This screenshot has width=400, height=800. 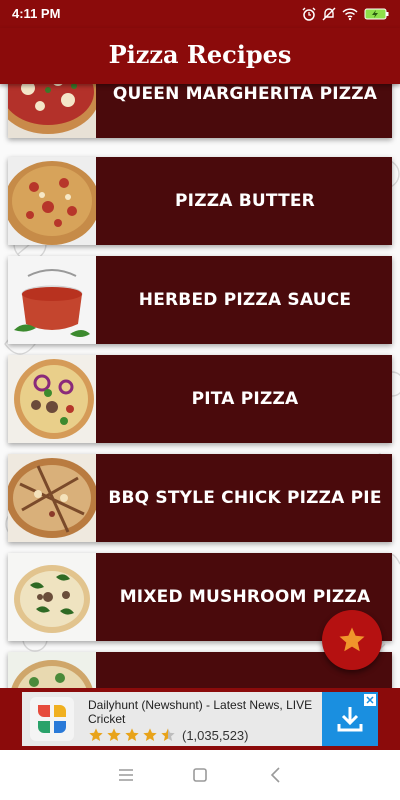 What do you see at coordinates (245, 201) in the screenshot?
I see `recipe-title: PIZZA BUTTER` at bounding box center [245, 201].